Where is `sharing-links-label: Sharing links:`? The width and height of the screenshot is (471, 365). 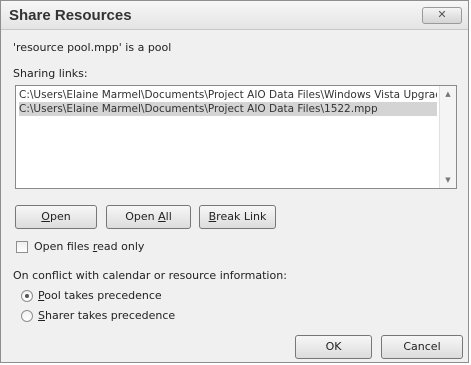
sharing-links-label: Sharing links: is located at coordinates (50, 73).